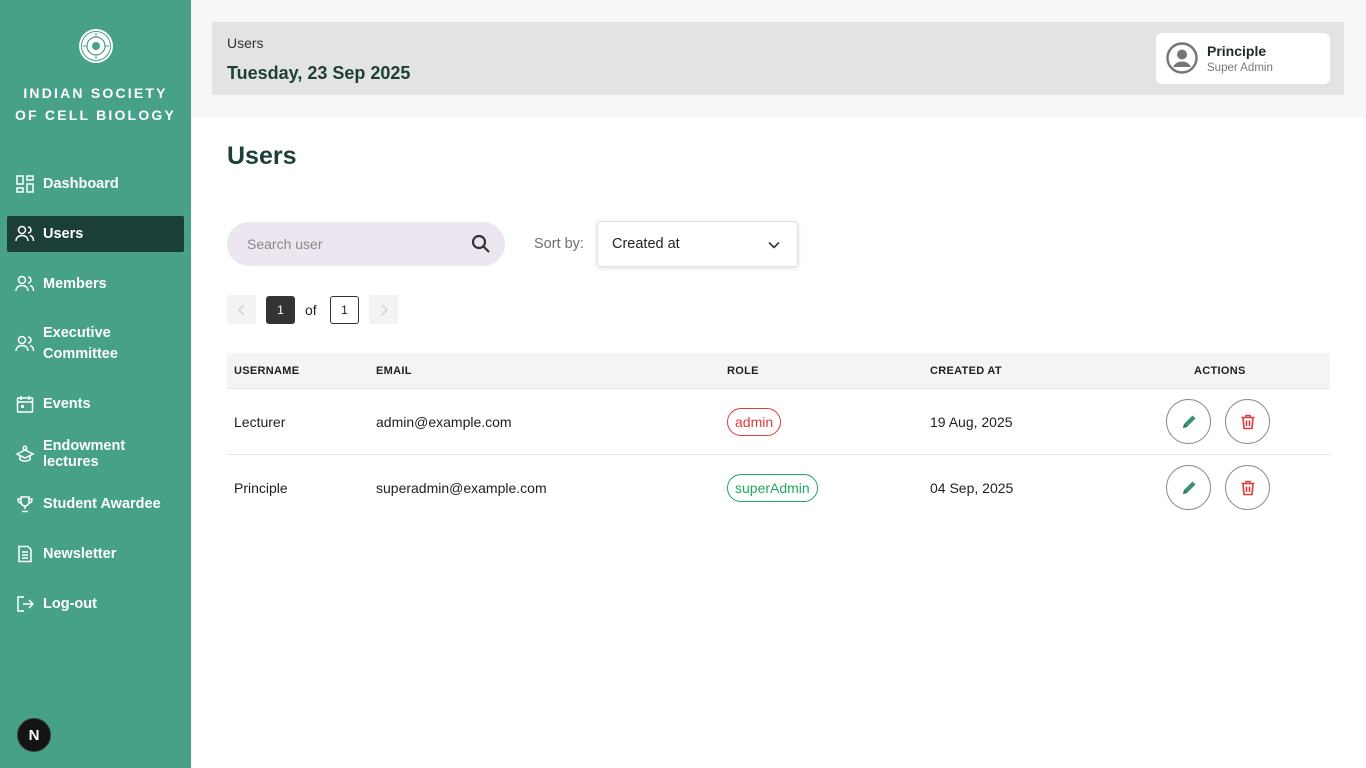 The image size is (1366, 768). Describe the element at coordinates (262, 156) in the screenshot. I see `page-title: Users` at that location.